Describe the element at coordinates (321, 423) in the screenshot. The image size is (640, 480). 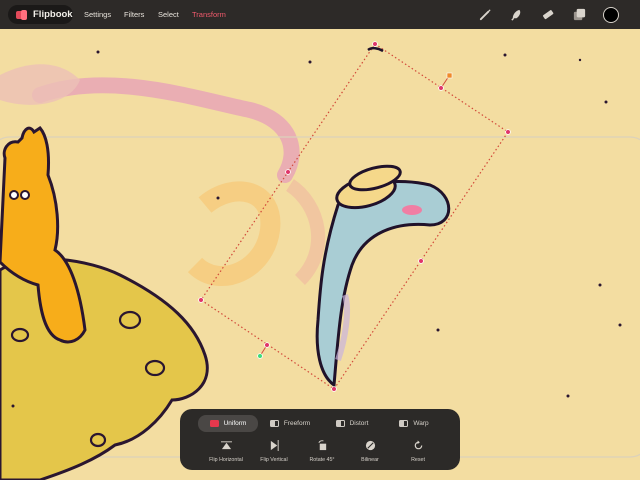
I see `transform-mode-row: Uniform Freeform Distort Warp` at that location.